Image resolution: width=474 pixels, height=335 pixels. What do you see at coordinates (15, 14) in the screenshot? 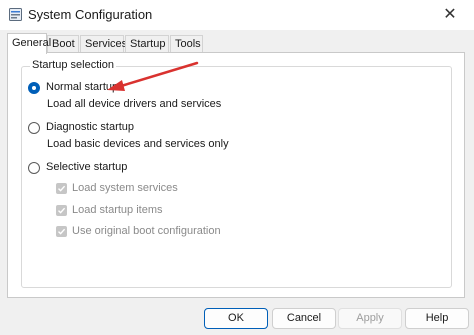
I see `system-configuration-icon` at bounding box center [15, 14].